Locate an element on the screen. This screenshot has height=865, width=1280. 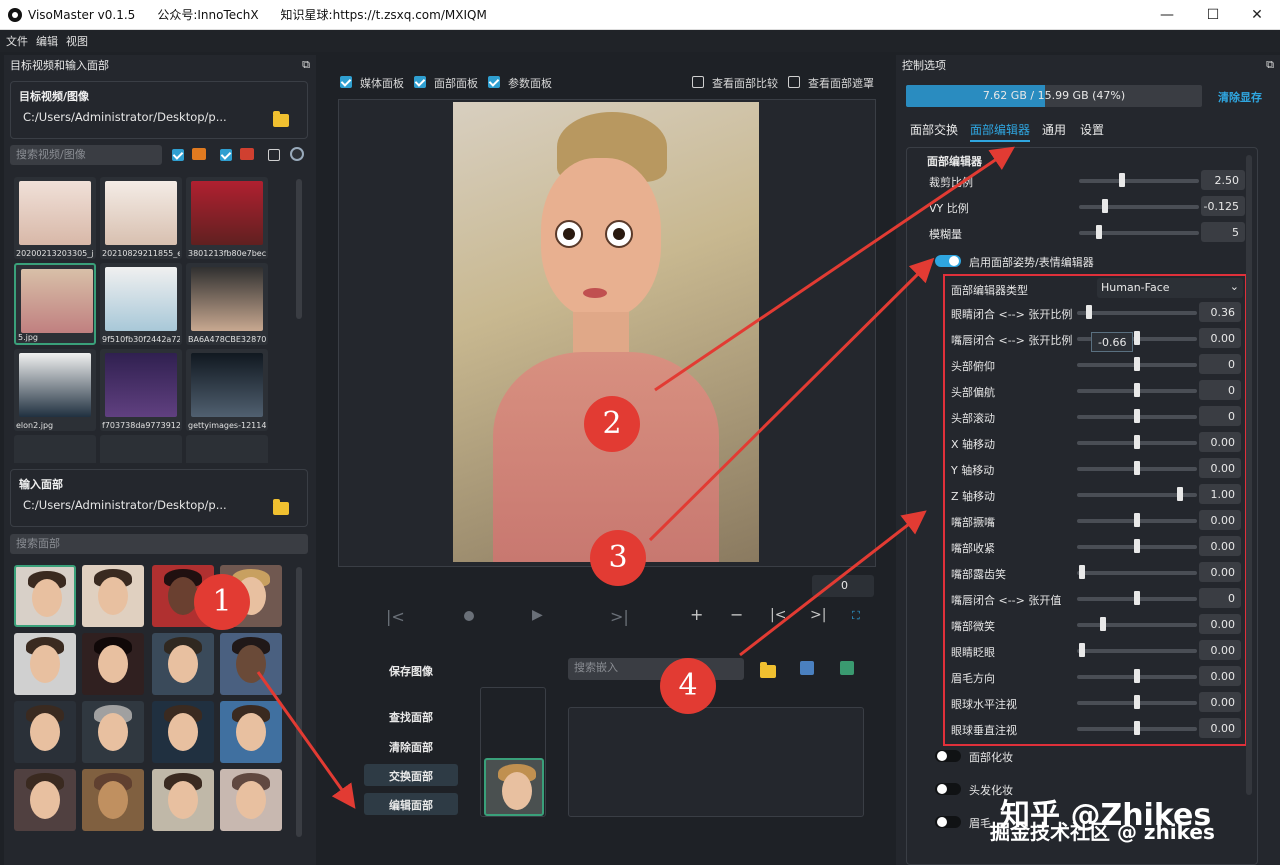
detected-face-thumb is located at coordinates (514, 787).